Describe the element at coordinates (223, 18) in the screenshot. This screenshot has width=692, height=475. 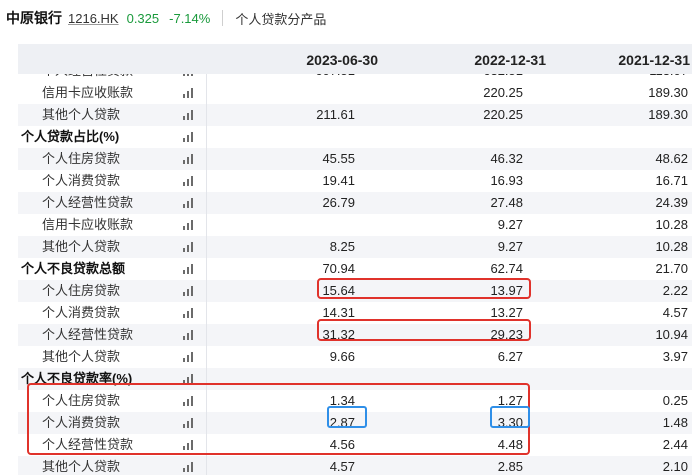
I see `divider` at that location.